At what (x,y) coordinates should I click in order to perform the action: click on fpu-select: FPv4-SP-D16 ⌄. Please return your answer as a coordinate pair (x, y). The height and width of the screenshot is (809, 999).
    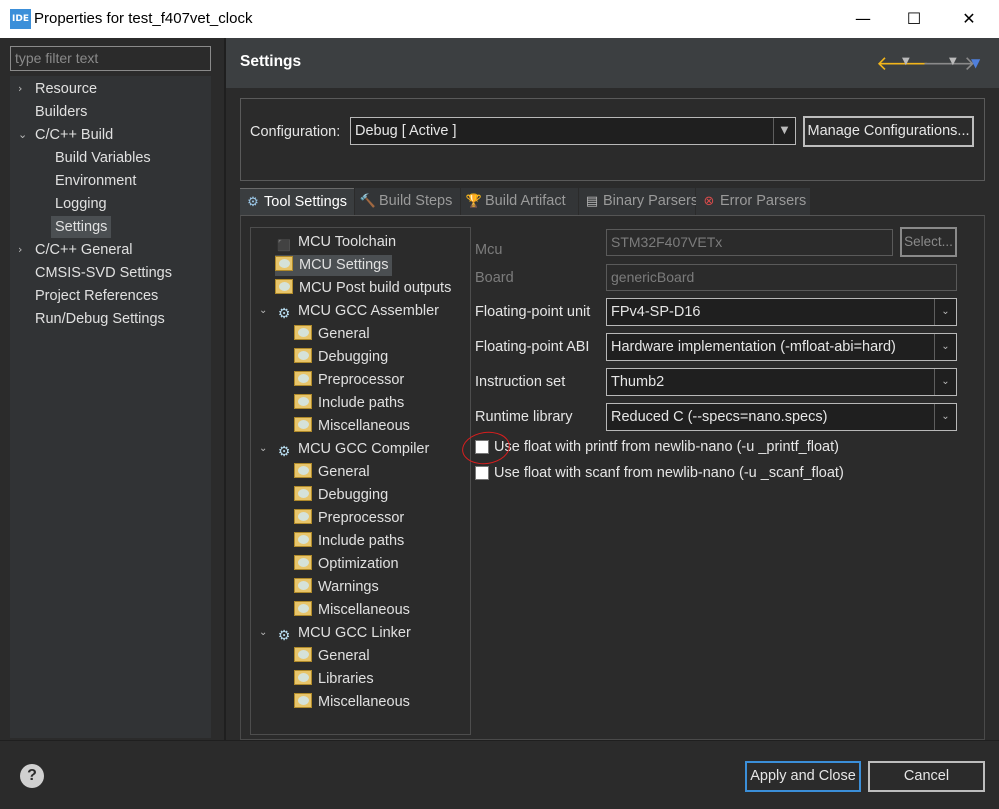
    Looking at the image, I should click on (781, 312).